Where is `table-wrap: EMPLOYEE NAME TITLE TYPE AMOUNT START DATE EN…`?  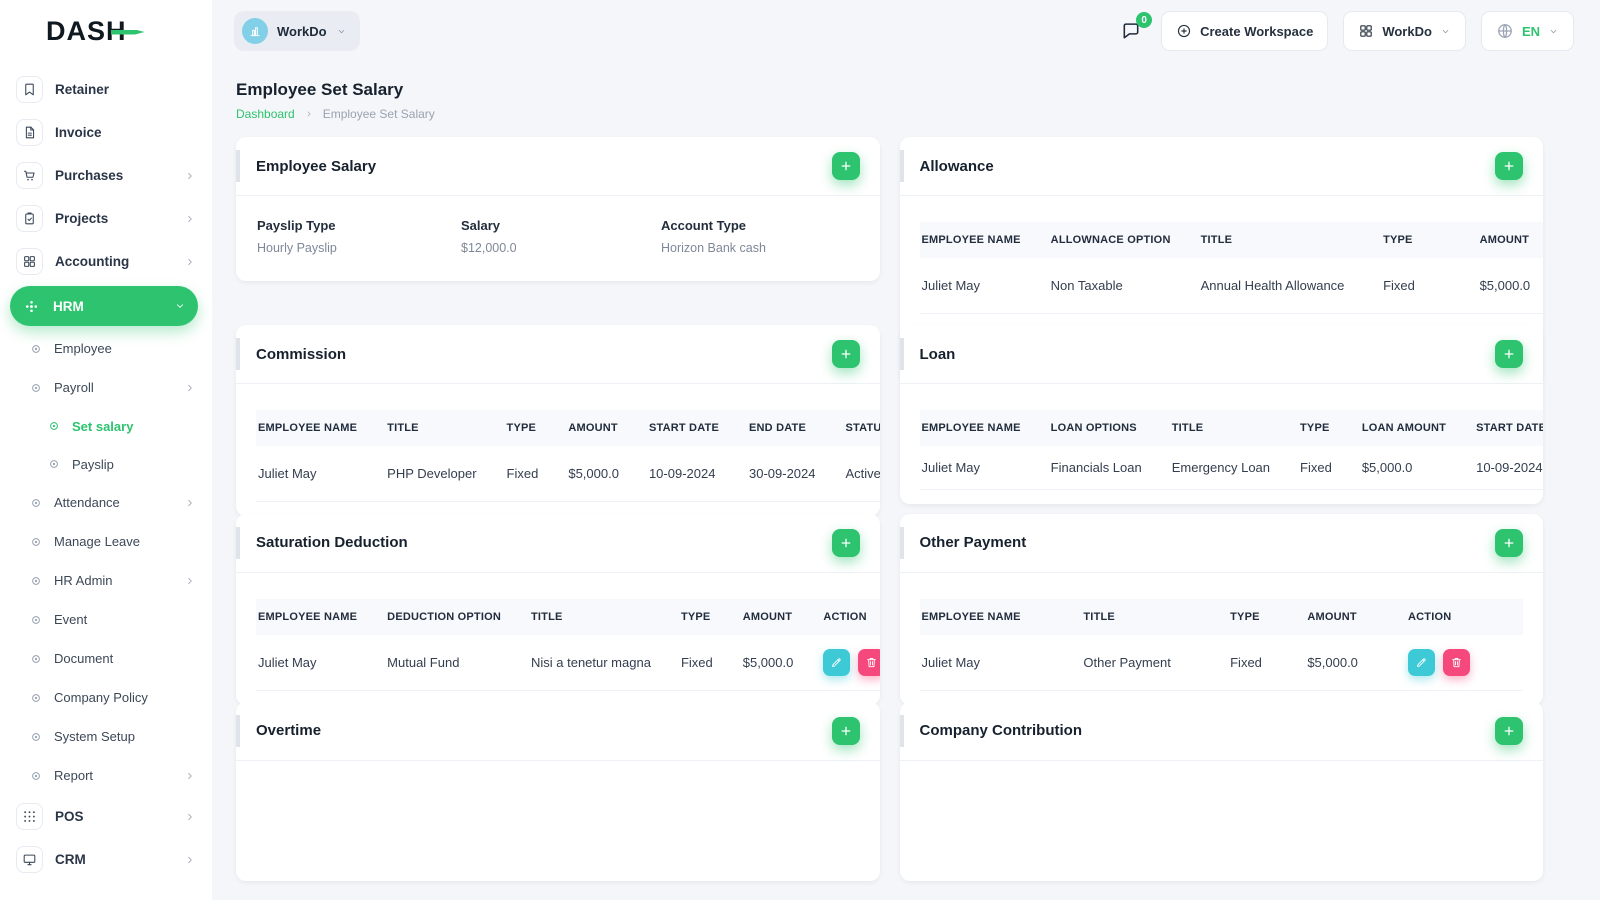
table-wrap: EMPLOYEE NAME TITLE TYPE AMOUNT START DATE EN… is located at coordinates (568, 456).